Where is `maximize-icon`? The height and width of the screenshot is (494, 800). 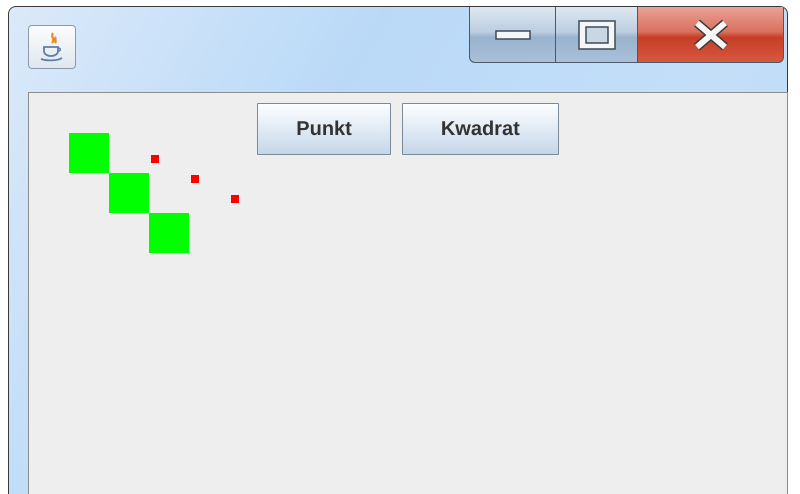
maximize-icon is located at coordinates (596, 34).